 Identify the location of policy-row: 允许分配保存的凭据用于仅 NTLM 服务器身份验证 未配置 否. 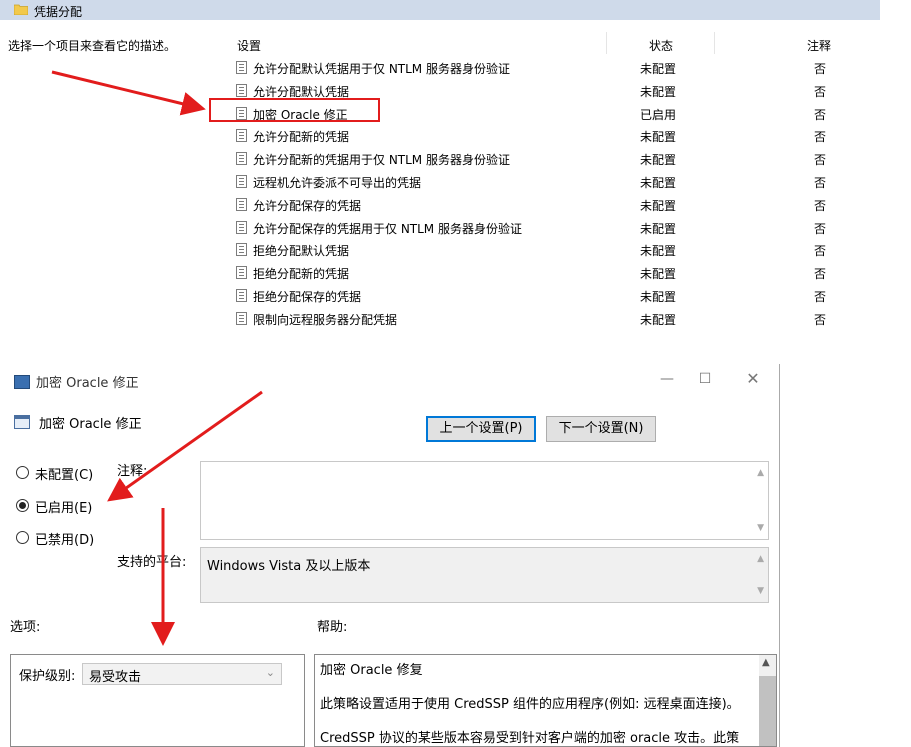
(554, 228).